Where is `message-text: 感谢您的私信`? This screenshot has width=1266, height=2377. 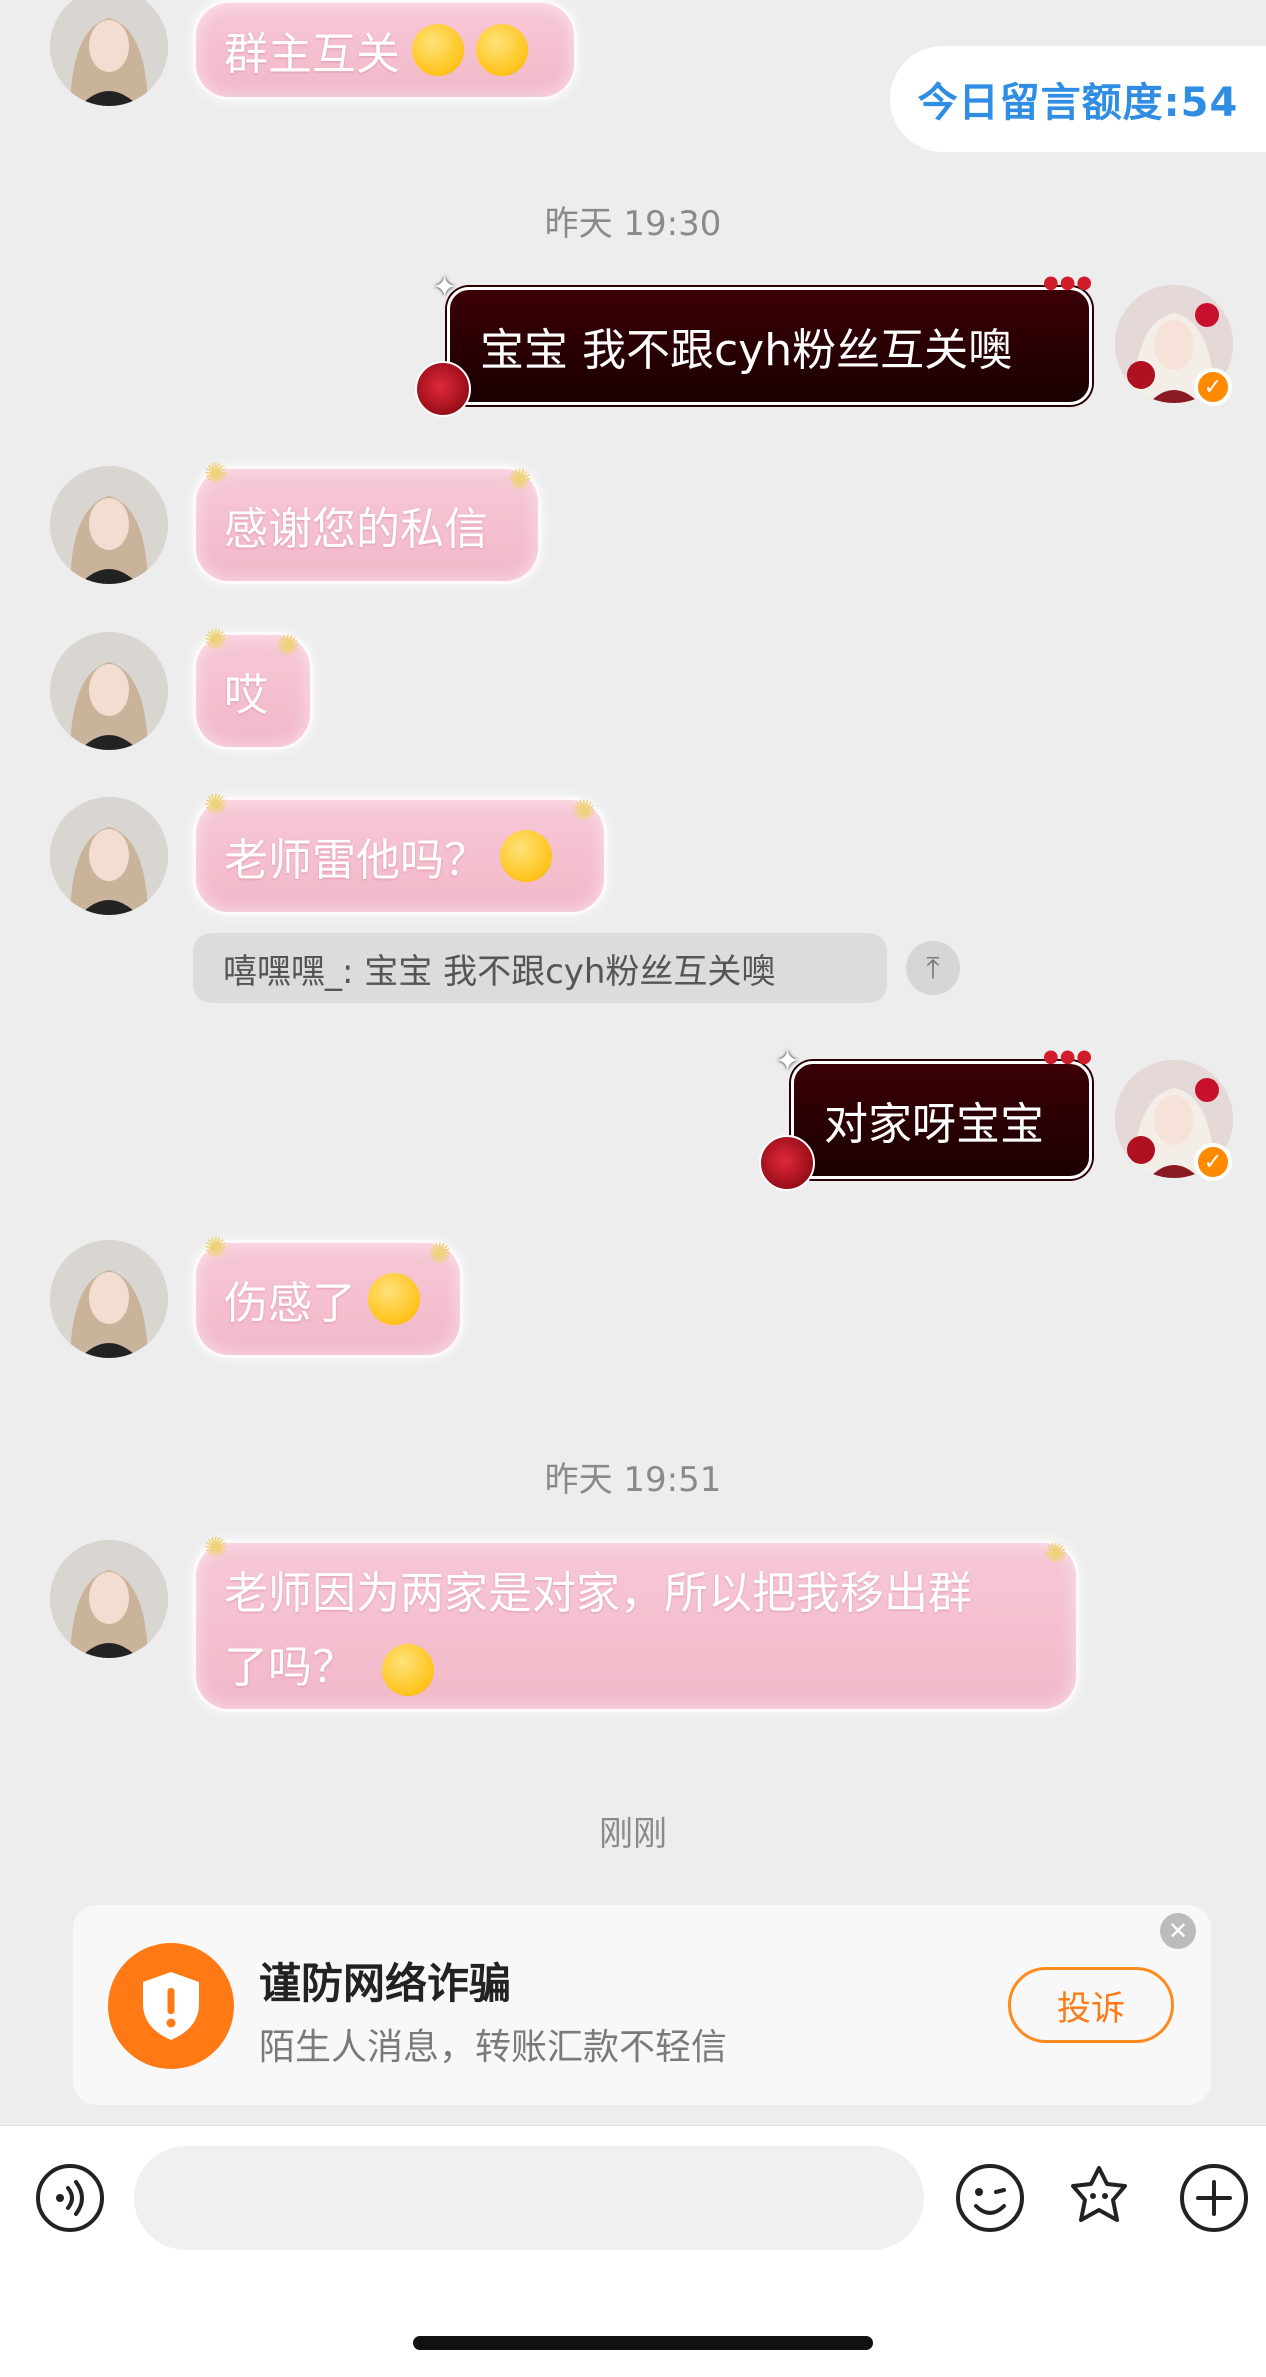
message-text: 感谢您的私信 is located at coordinates (356, 529).